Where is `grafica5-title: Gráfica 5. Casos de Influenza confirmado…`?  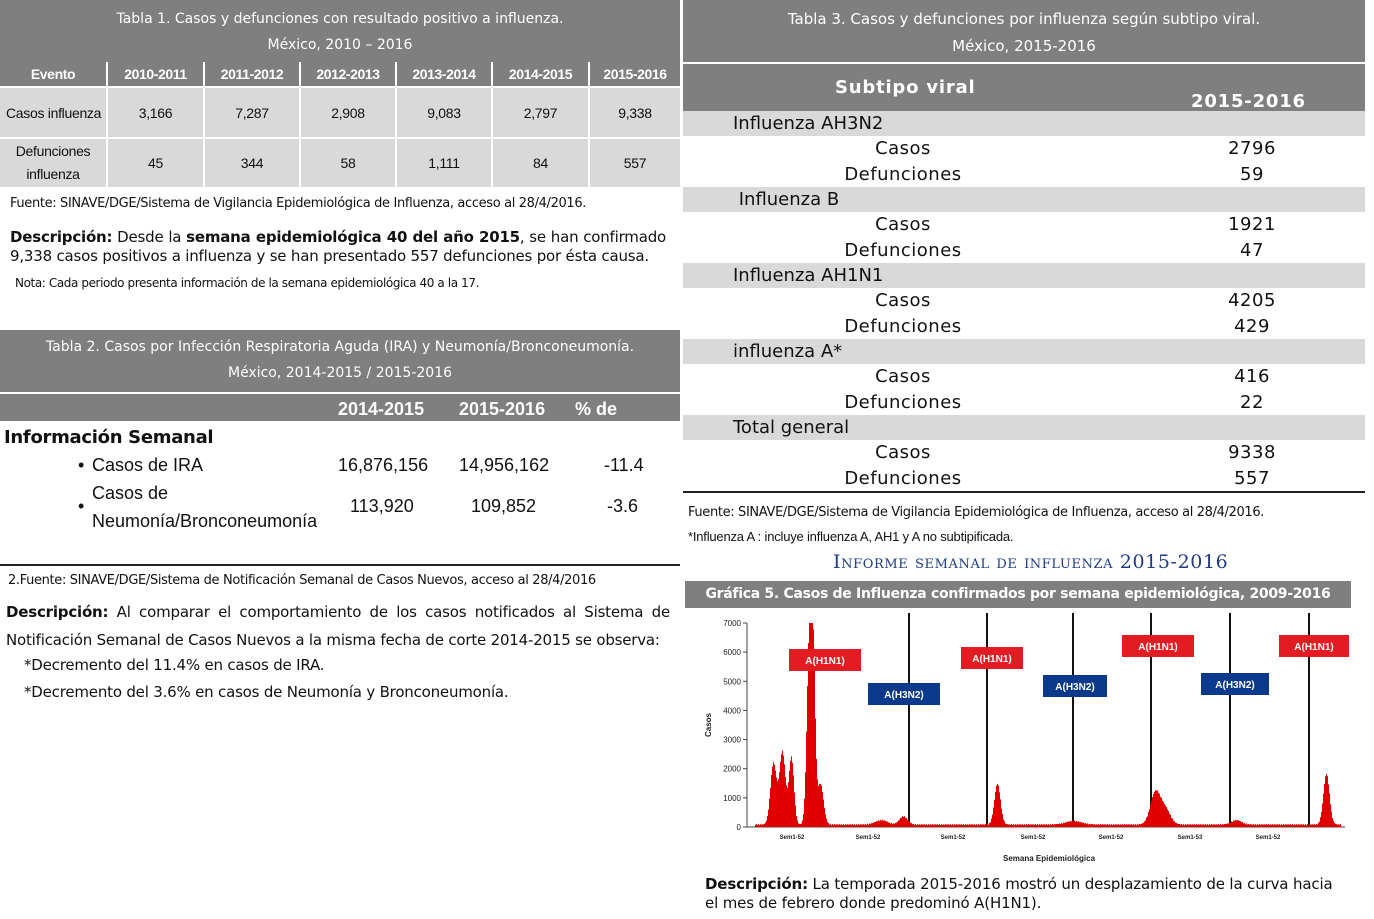
grafica5-title: Gráfica 5. Casos de Influenza confirmado… is located at coordinates (1018, 594).